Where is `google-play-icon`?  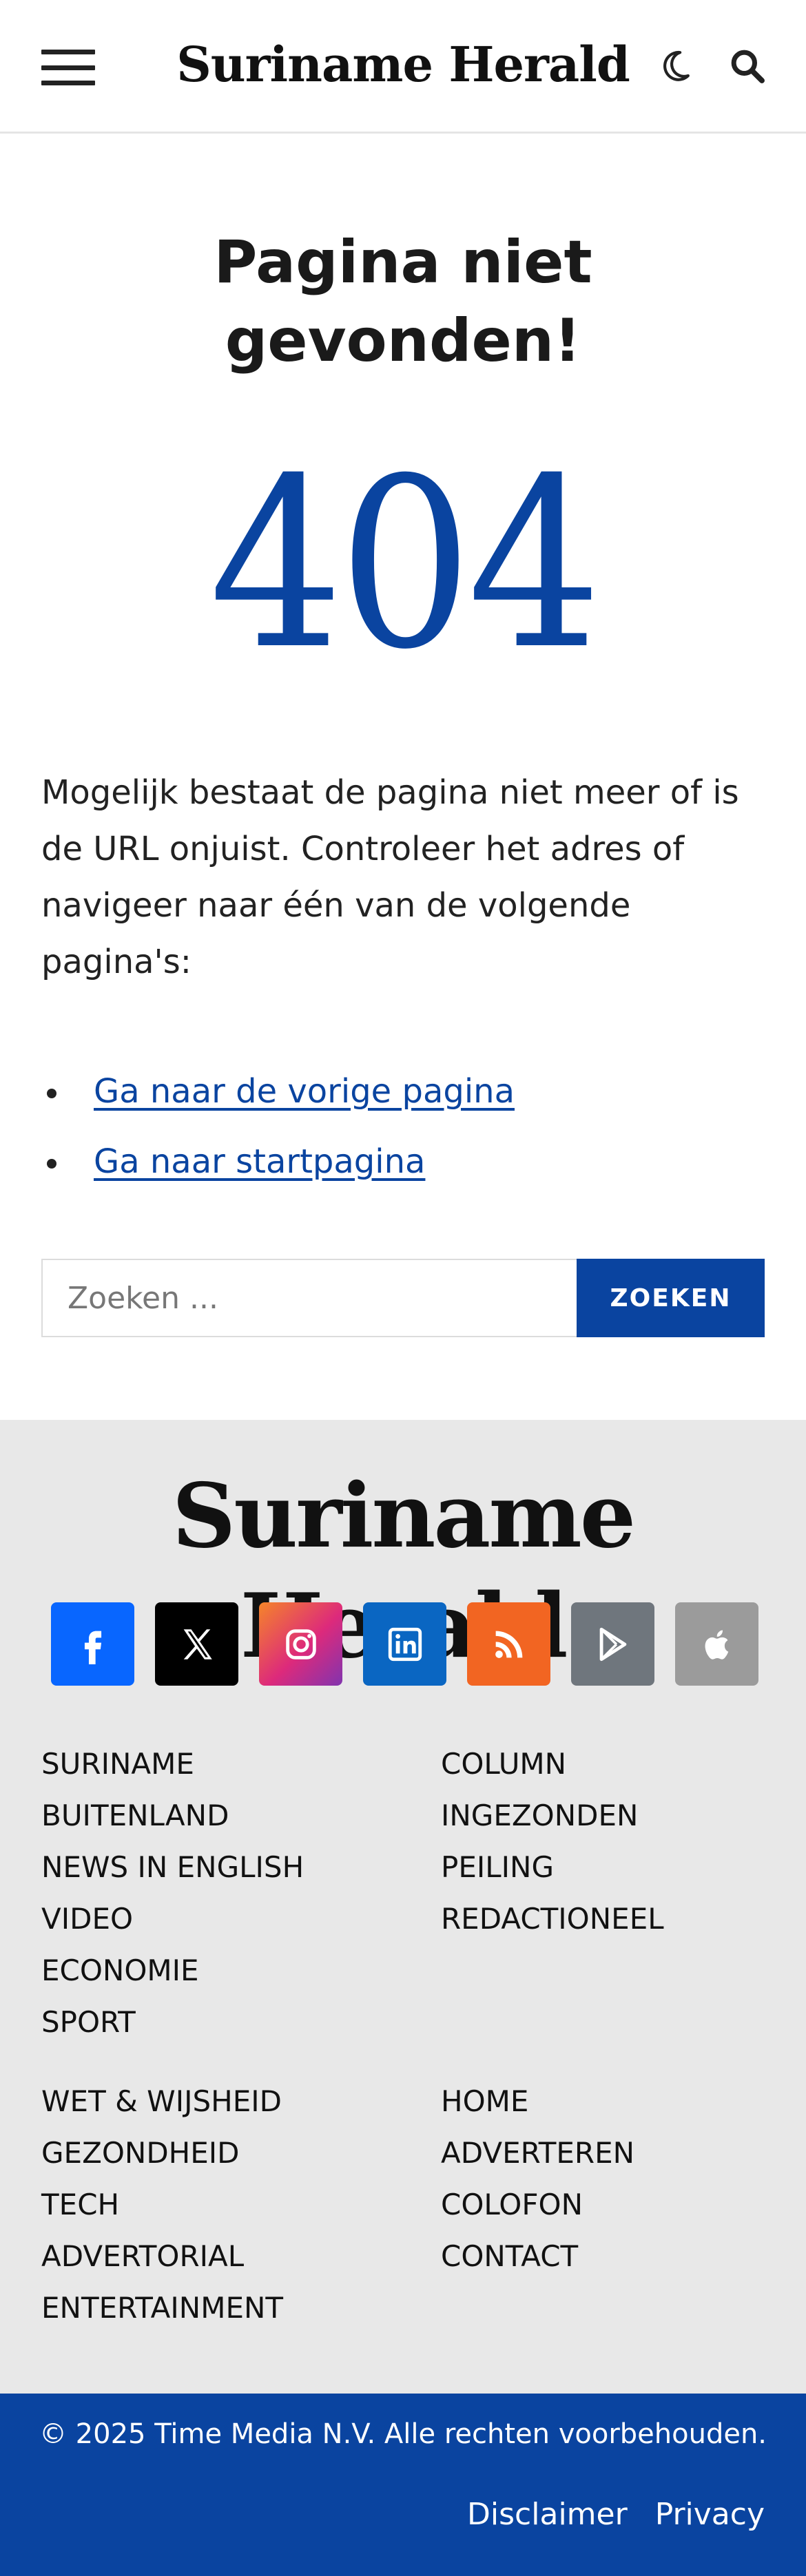 google-play-icon is located at coordinates (612, 1644).